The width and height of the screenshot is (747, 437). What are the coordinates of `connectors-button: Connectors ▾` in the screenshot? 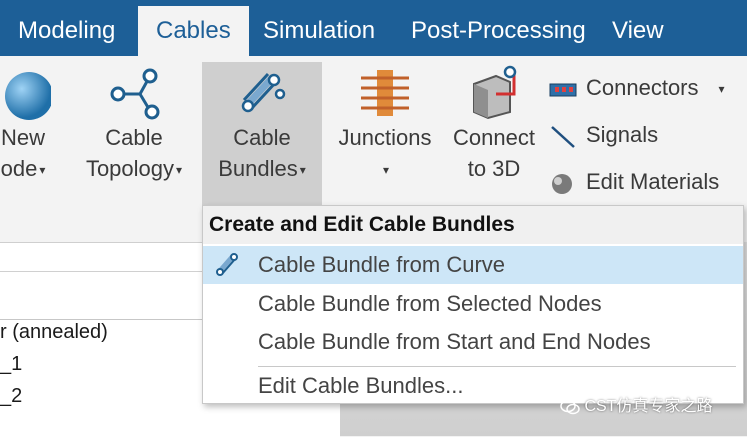 It's located at (636, 93).